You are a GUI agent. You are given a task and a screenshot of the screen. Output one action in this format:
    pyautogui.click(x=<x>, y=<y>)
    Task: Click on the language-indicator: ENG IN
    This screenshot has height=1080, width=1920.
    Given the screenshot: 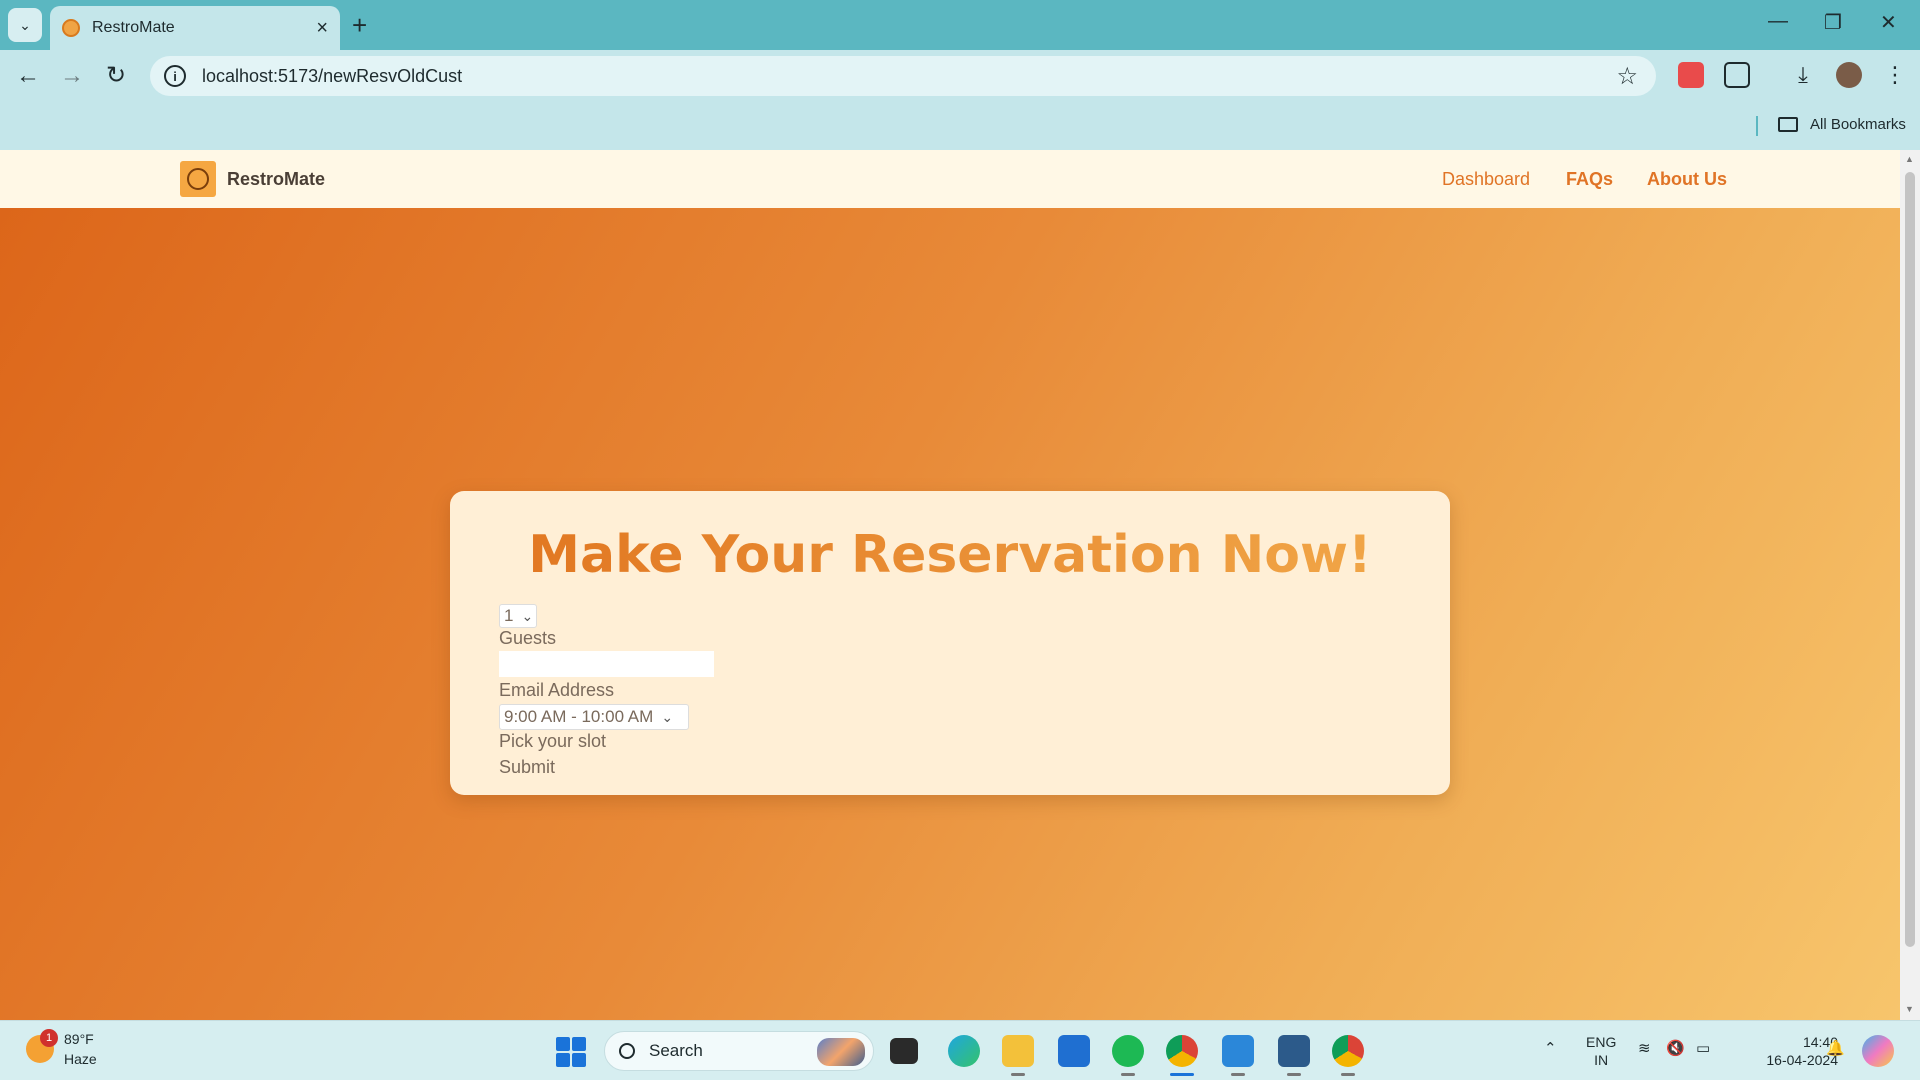 What is the action you would take?
    pyautogui.click(x=1601, y=1051)
    